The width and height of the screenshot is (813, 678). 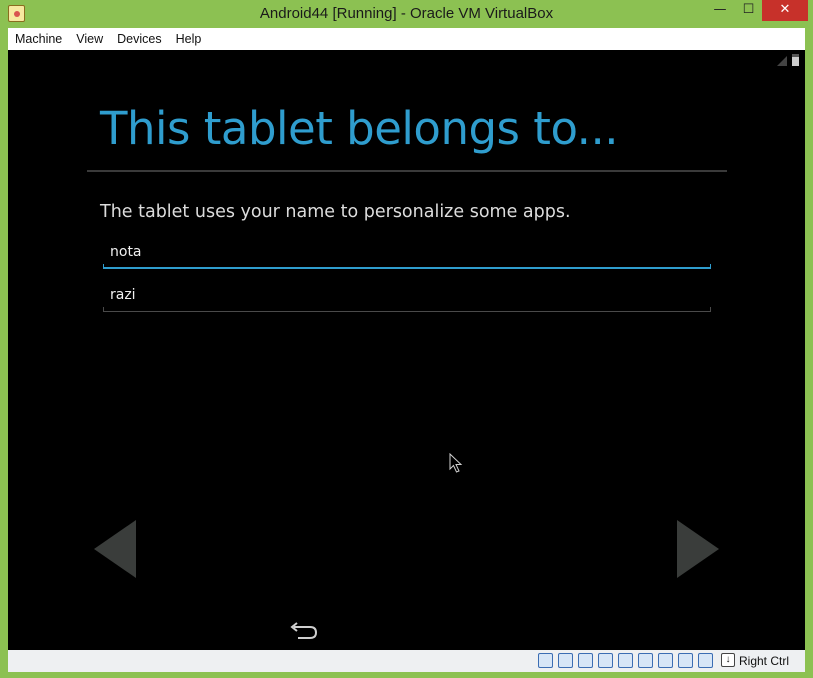 I want to click on next-arrow-icon, so click(x=698, y=549).